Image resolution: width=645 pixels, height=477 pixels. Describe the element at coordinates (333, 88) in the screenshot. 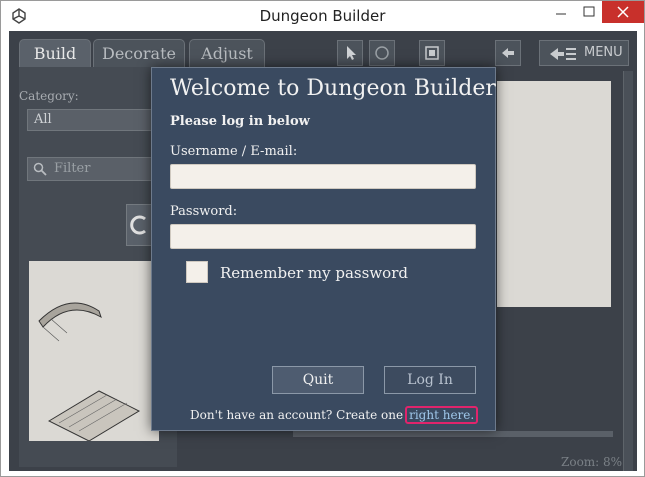

I see `dialog-title: Welcome to Dungeon Builder` at that location.